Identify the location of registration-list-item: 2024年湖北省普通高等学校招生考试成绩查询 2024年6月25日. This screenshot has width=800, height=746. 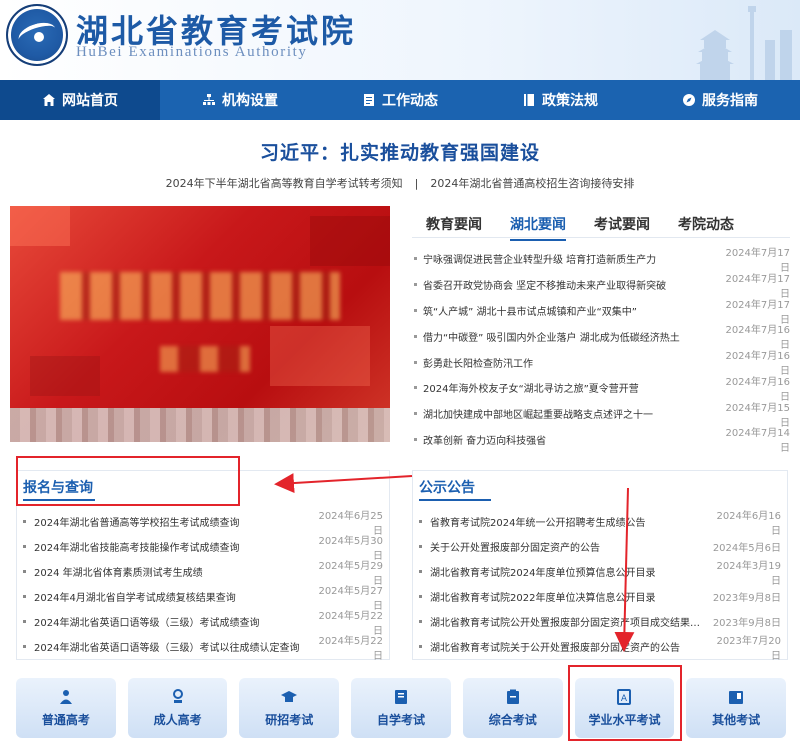
(203, 523).